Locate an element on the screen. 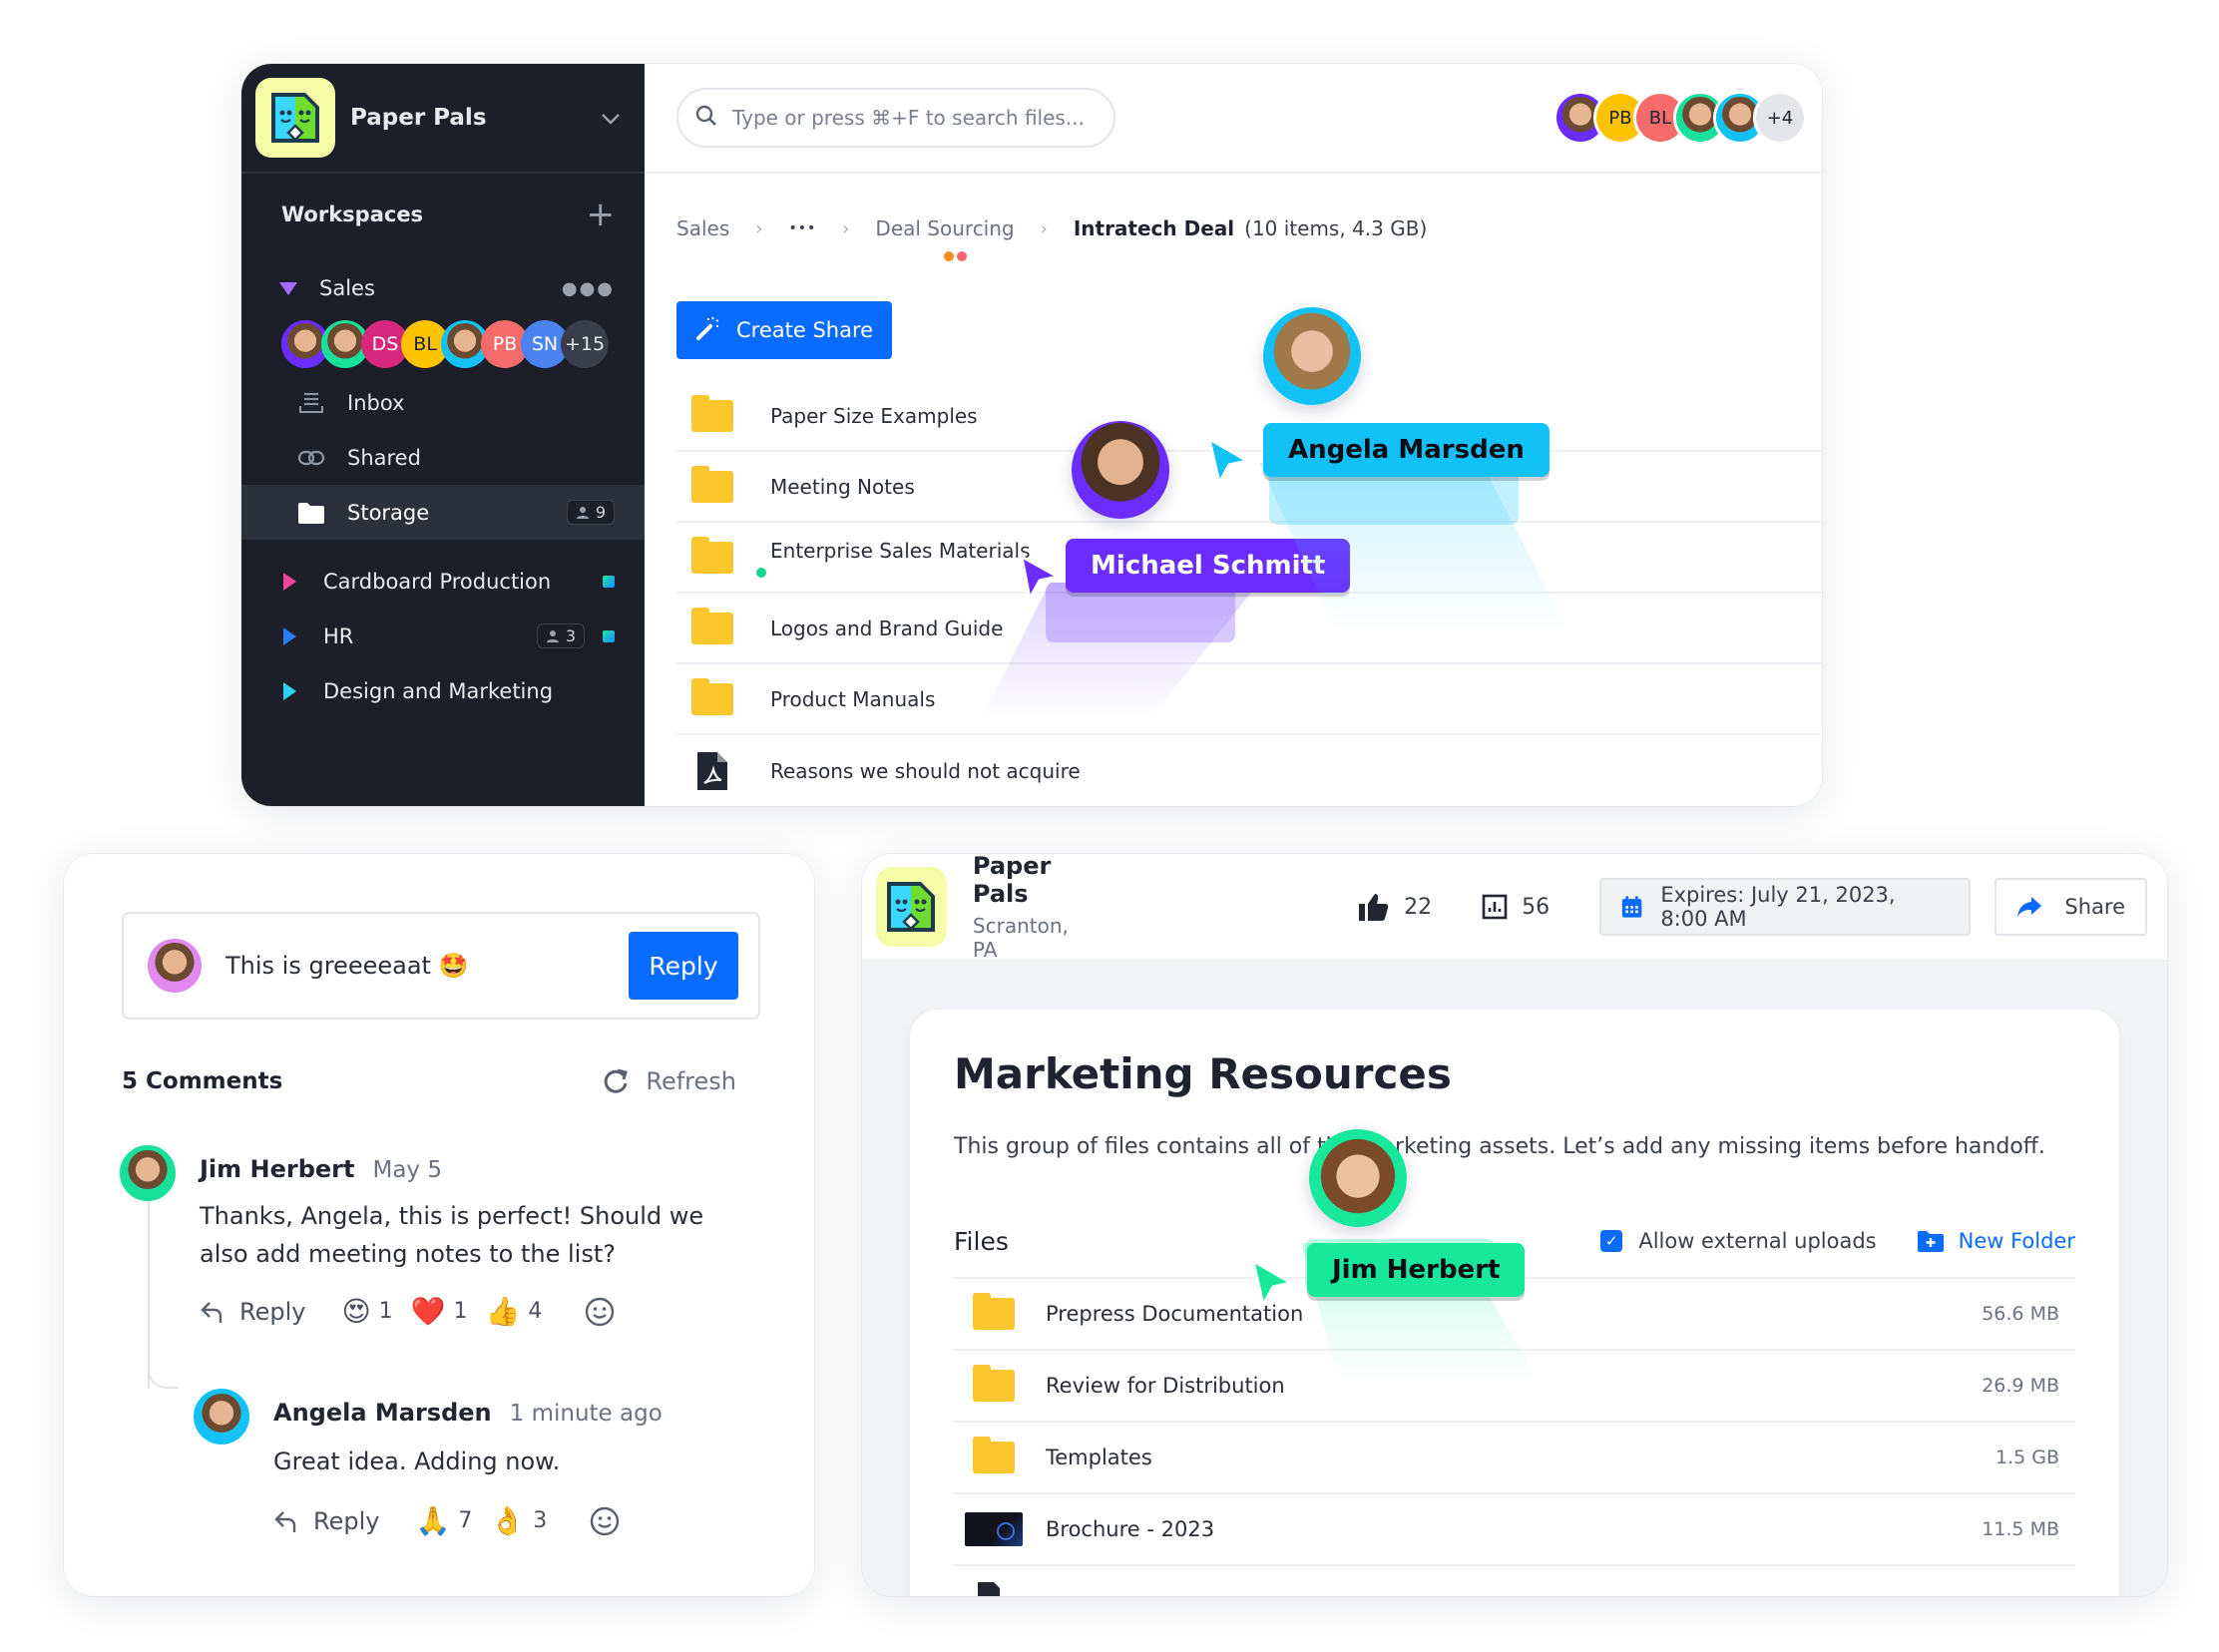 The height and width of the screenshot is (1652, 2219). bar-chart-icon is located at coordinates (1495, 907).